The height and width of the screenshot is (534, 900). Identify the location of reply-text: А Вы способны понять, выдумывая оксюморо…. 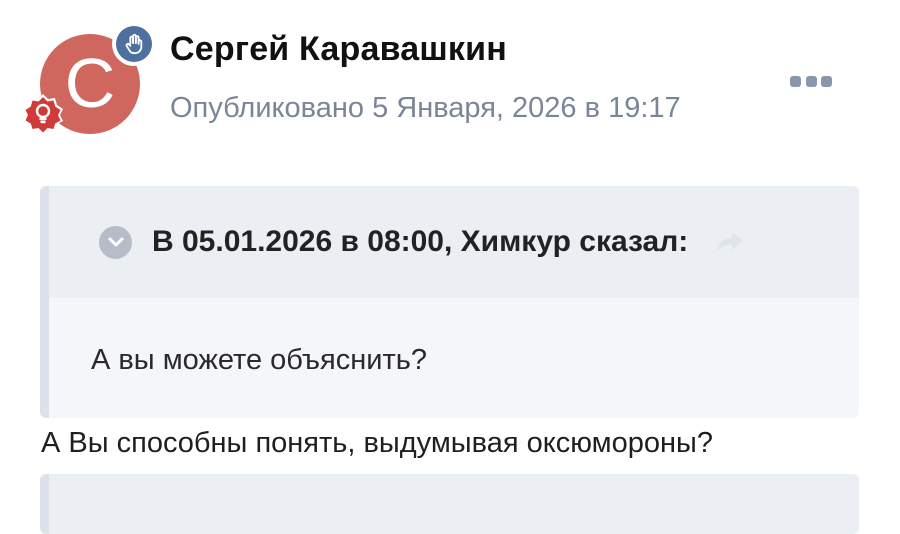
(377, 443).